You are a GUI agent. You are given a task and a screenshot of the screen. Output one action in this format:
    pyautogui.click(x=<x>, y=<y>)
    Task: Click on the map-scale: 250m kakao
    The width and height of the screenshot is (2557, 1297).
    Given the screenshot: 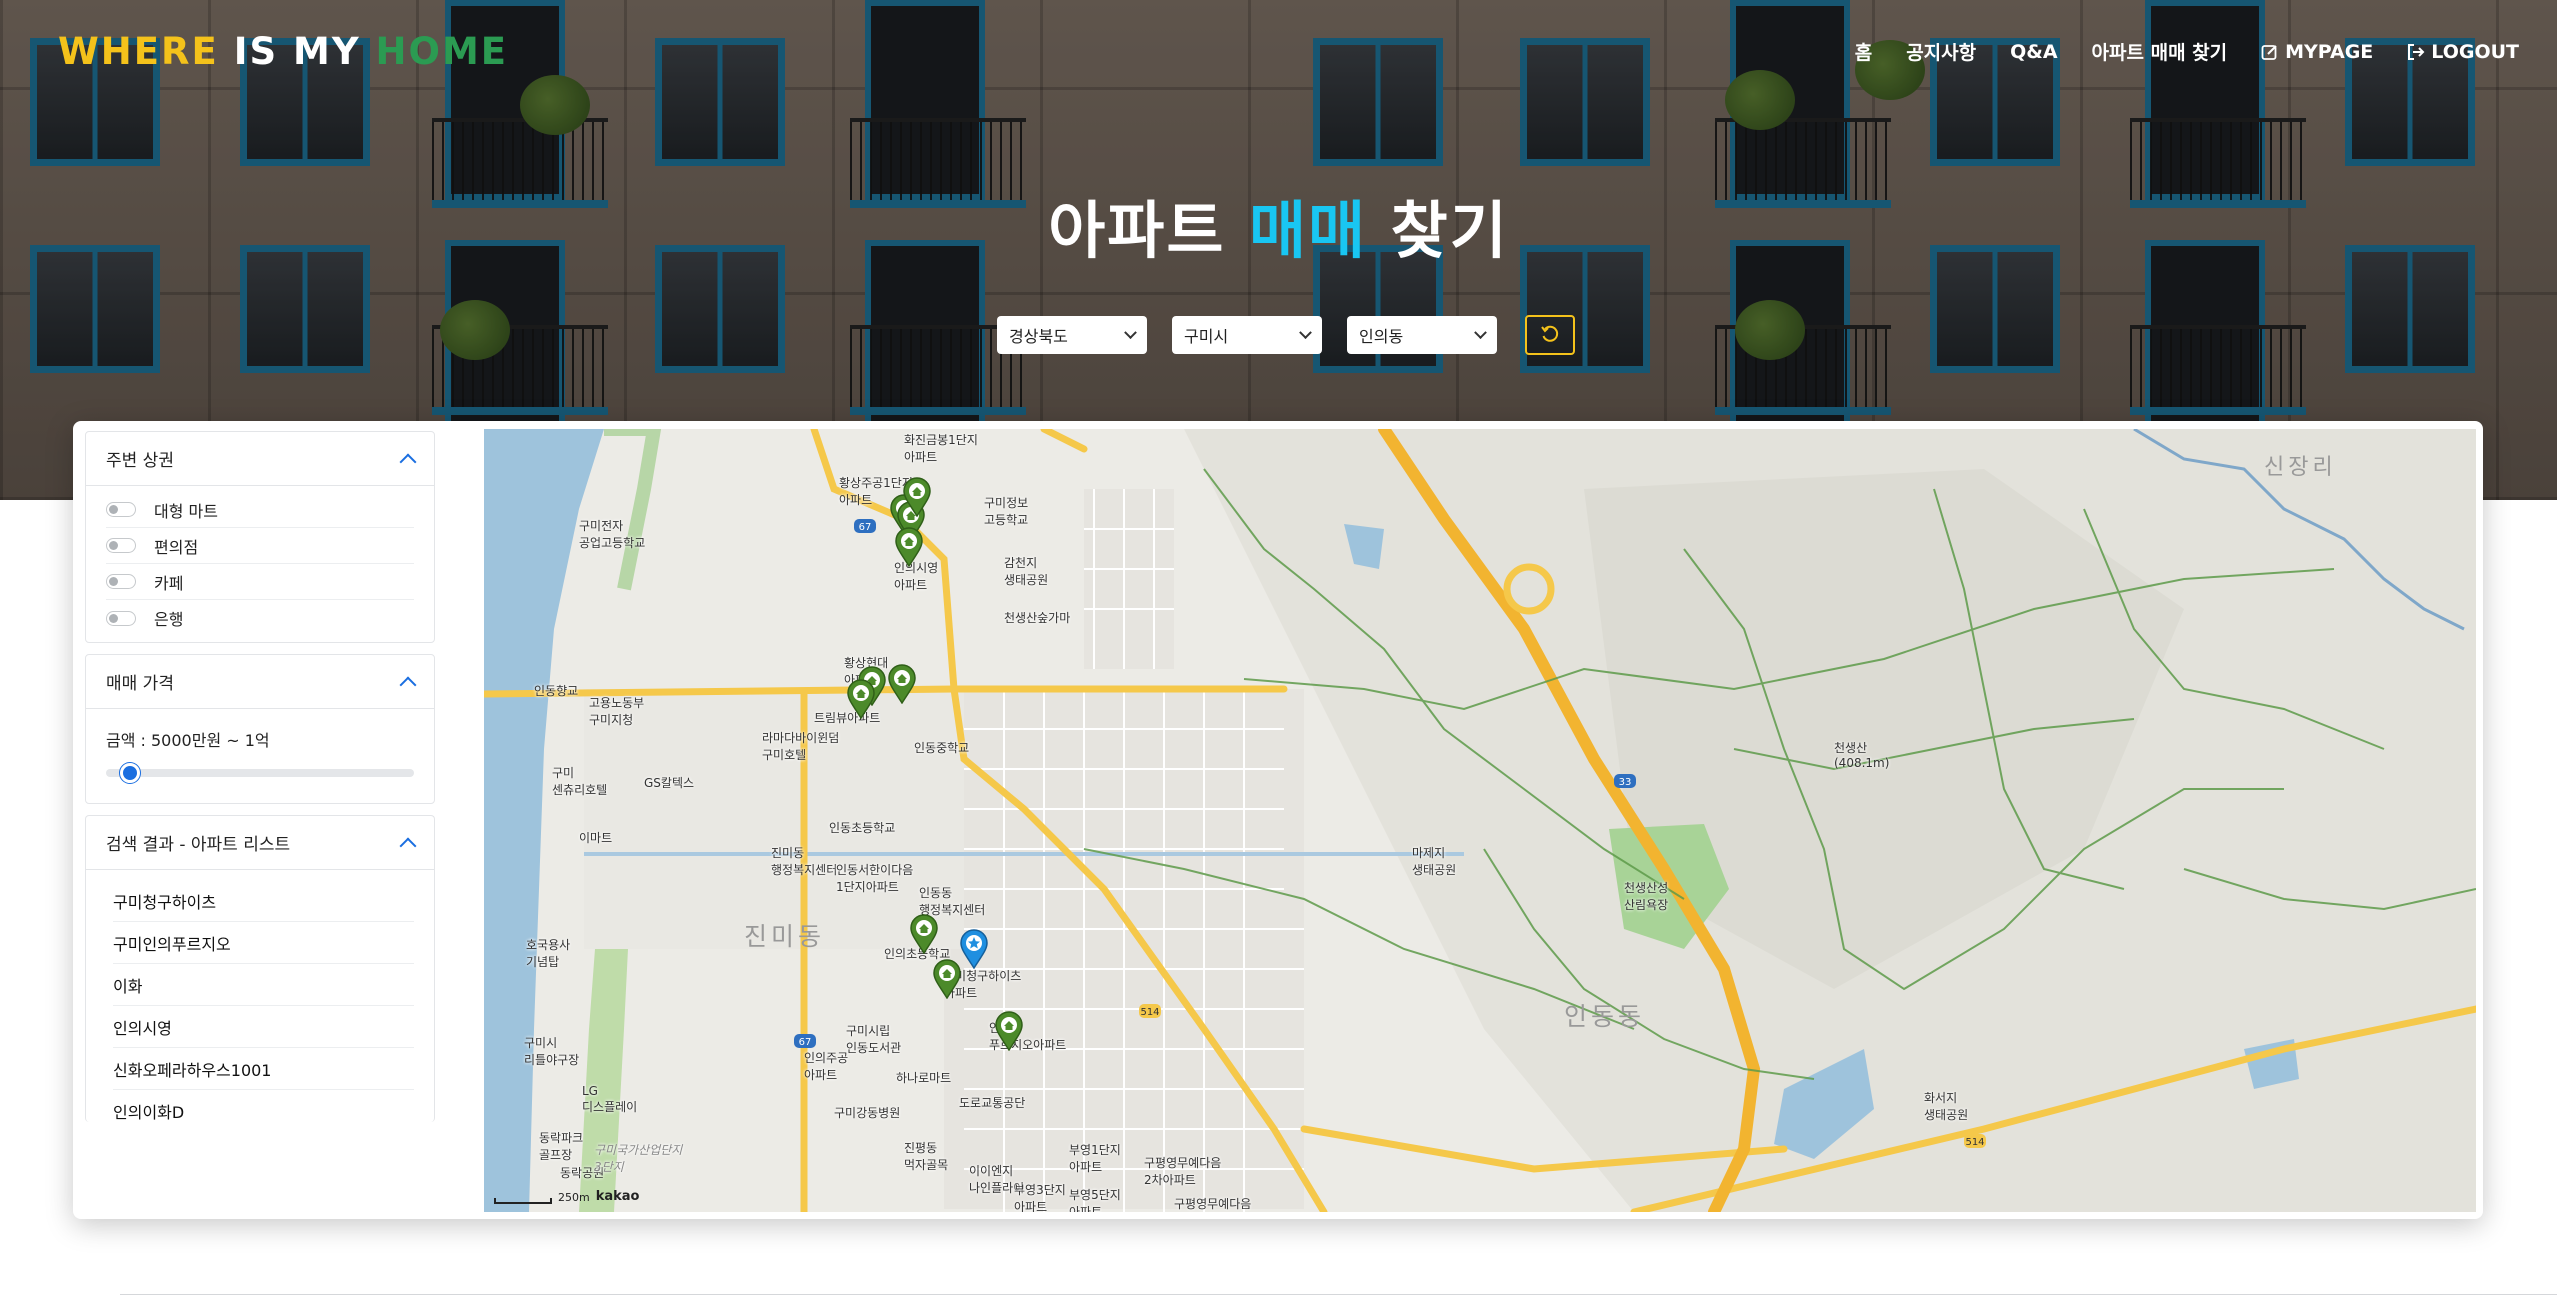 What is the action you would take?
    pyautogui.click(x=567, y=1196)
    